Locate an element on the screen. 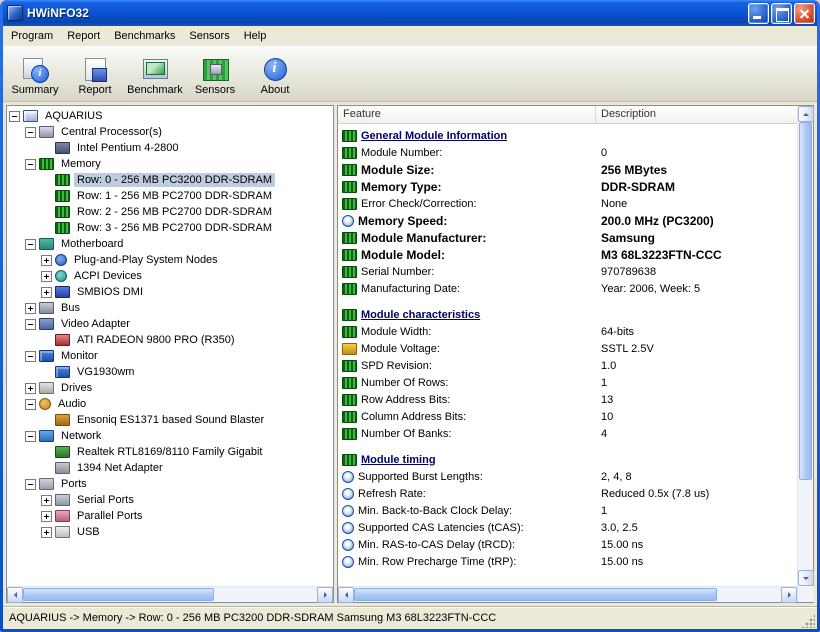 This screenshot has height=632, width=820. detail-column-headers: Feature Description is located at coordinates (567, 115).